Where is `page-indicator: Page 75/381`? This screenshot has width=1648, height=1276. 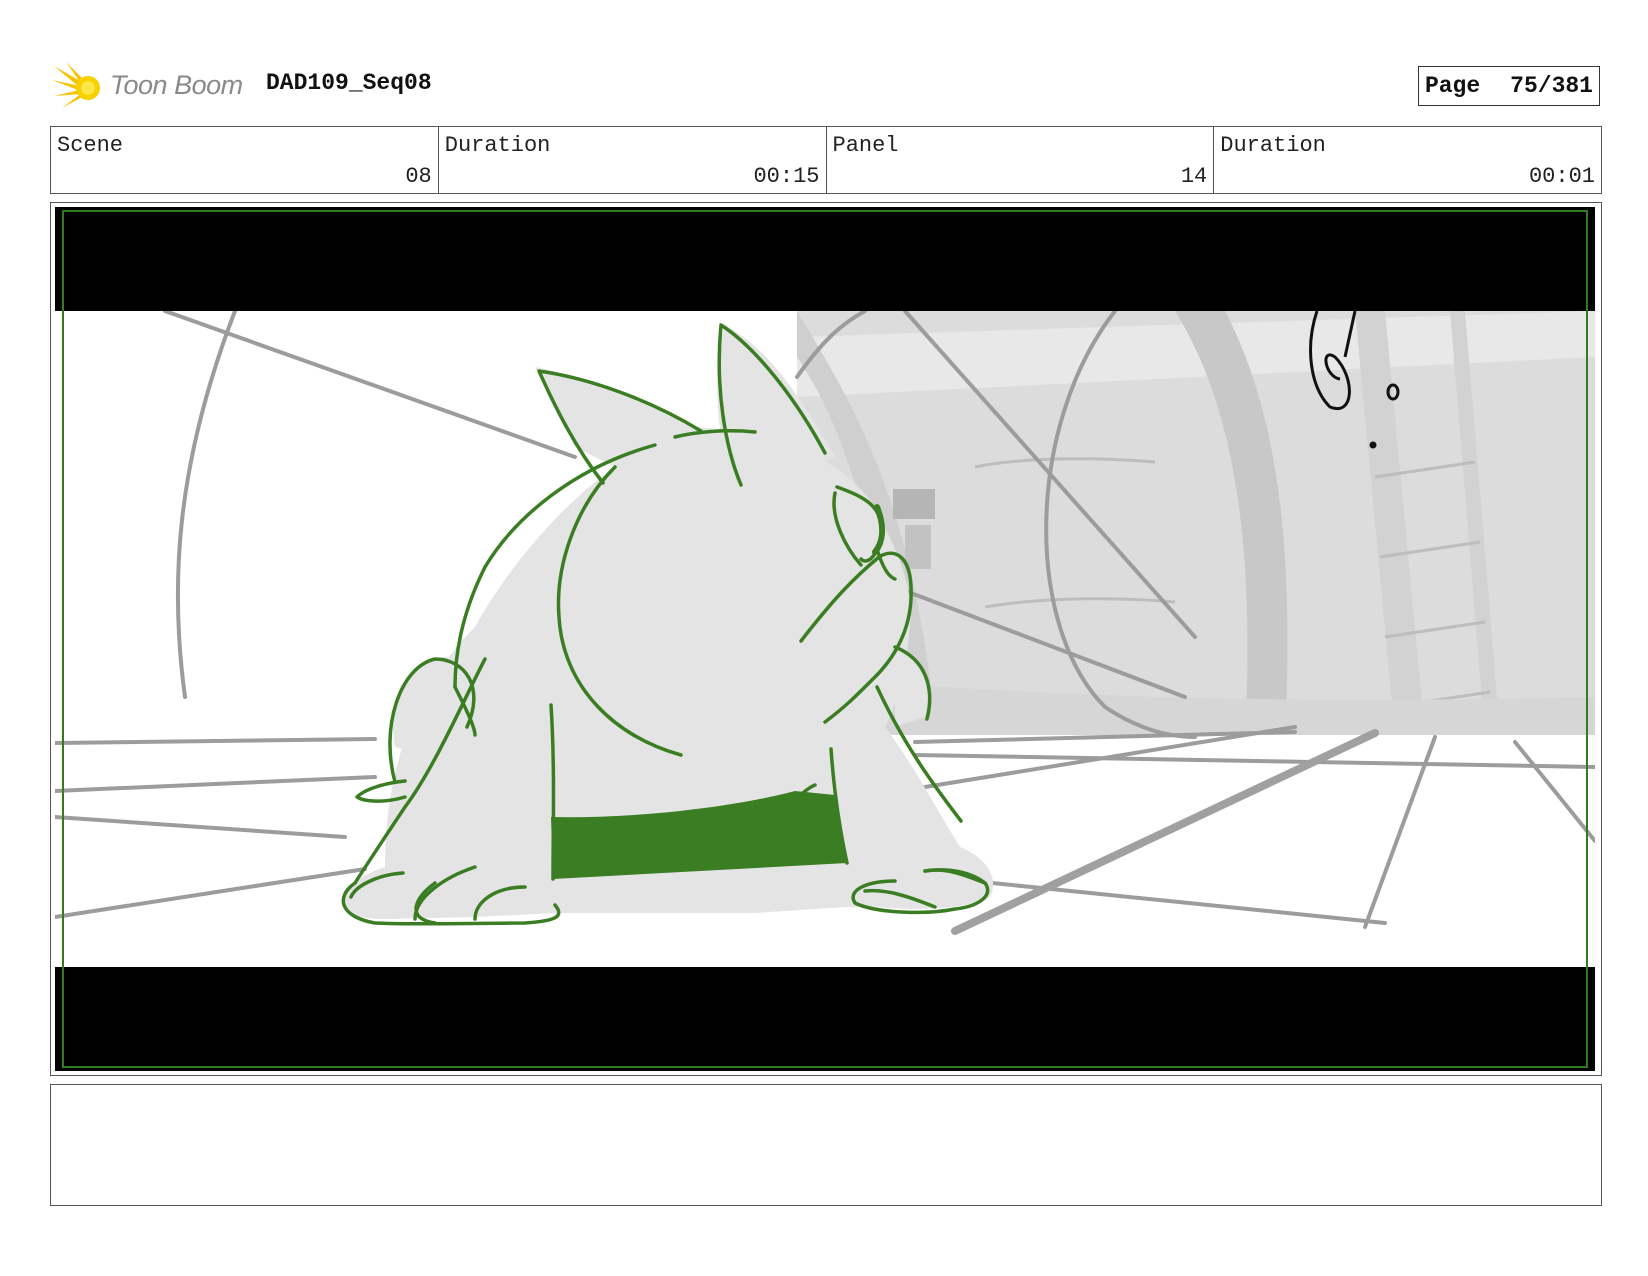 page-indicator: Page 75/381 is located at coordinates (1508, 86).